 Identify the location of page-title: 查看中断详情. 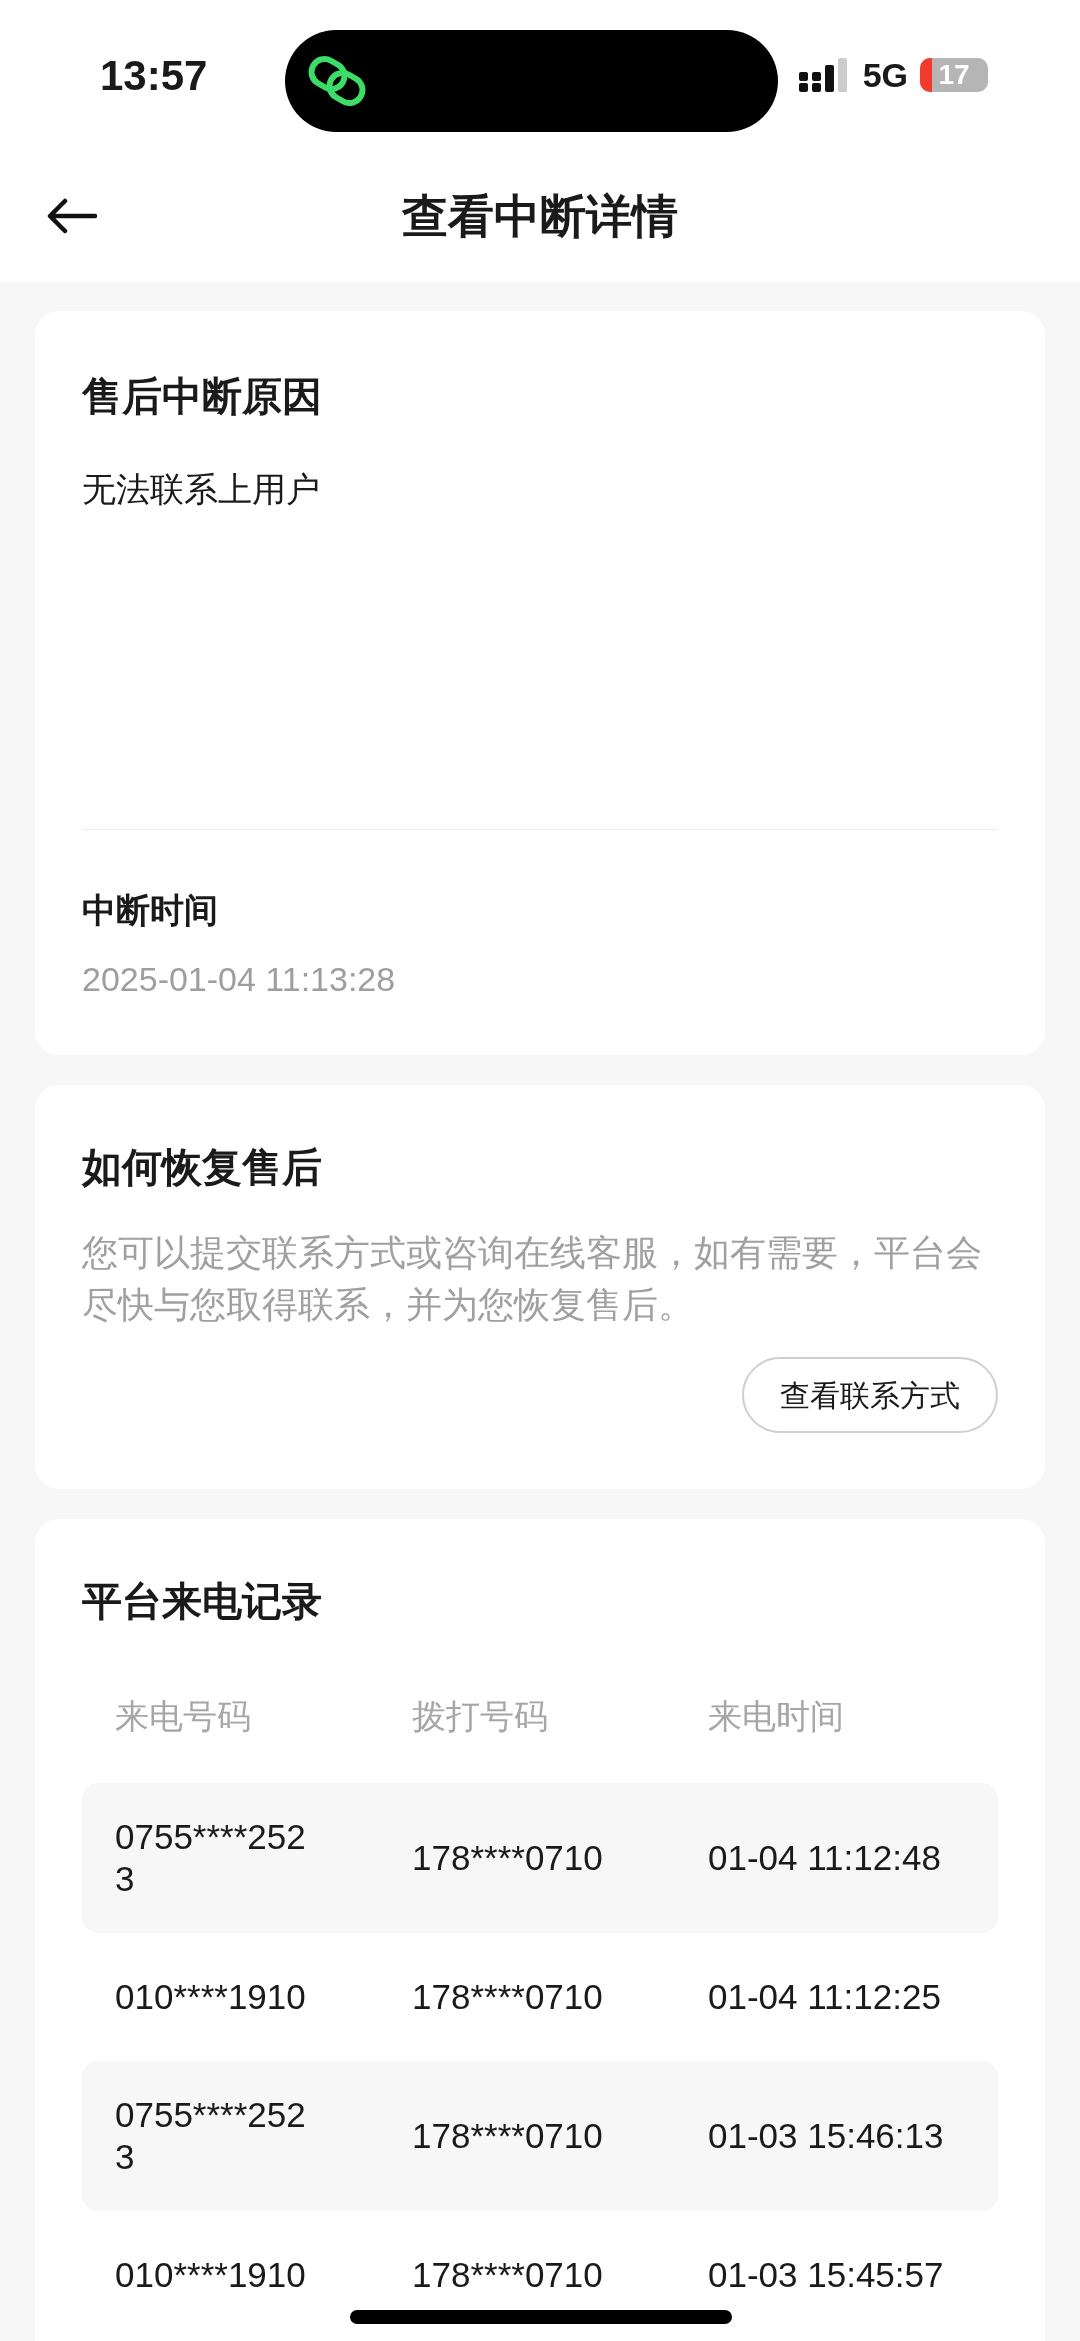
(540, 216).